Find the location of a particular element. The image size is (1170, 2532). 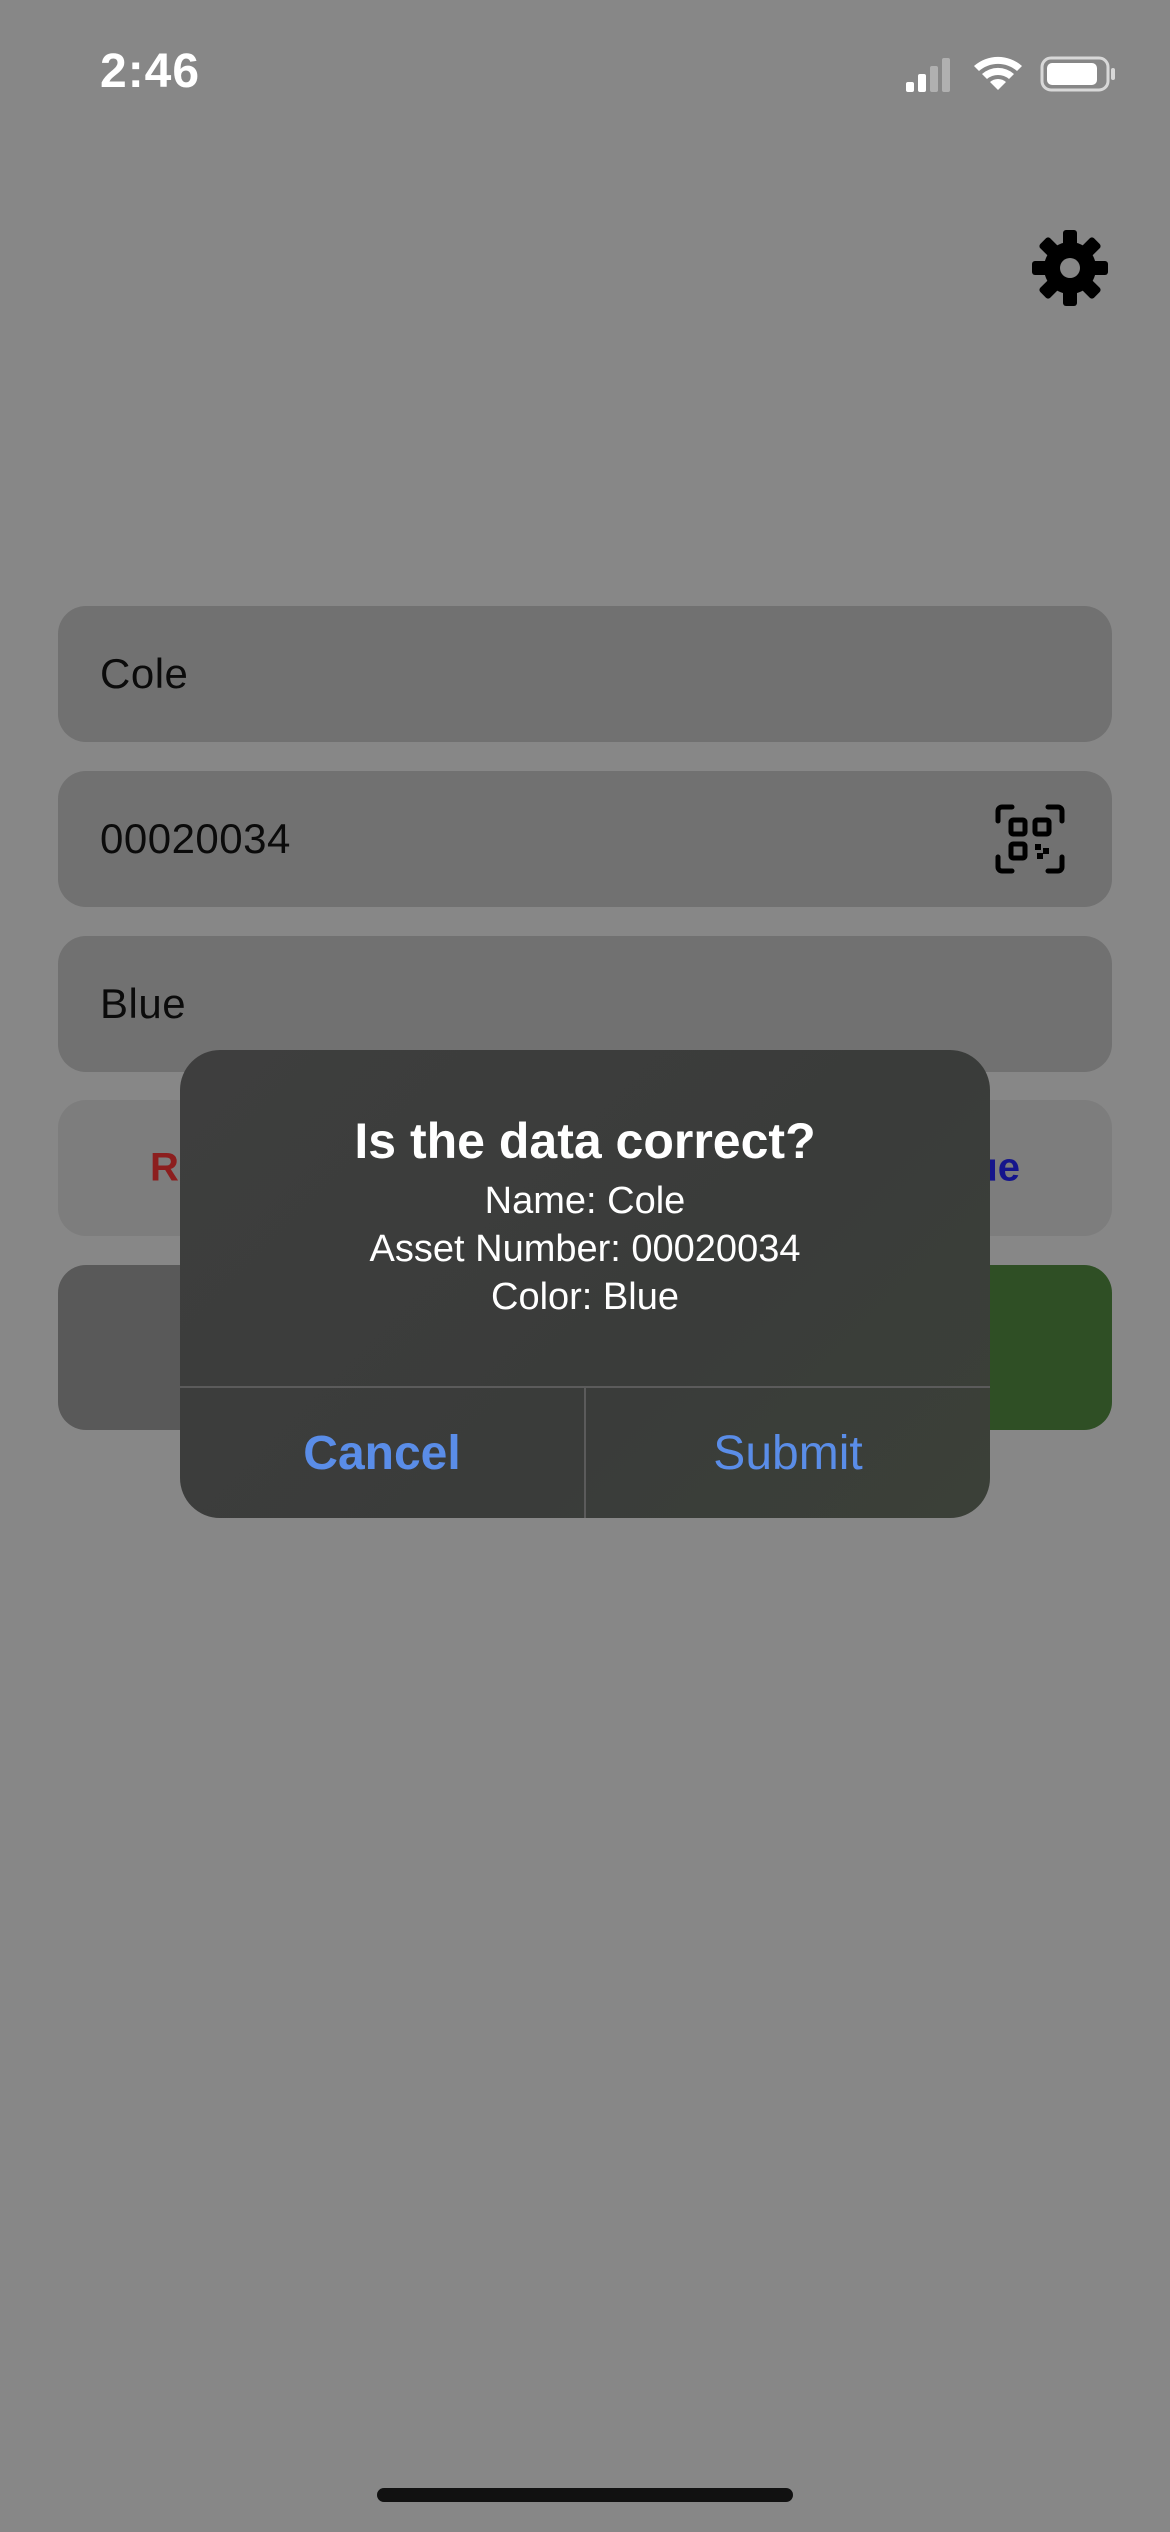

alert-name-line: Name: Cole is located at coordinates (585, 1201).